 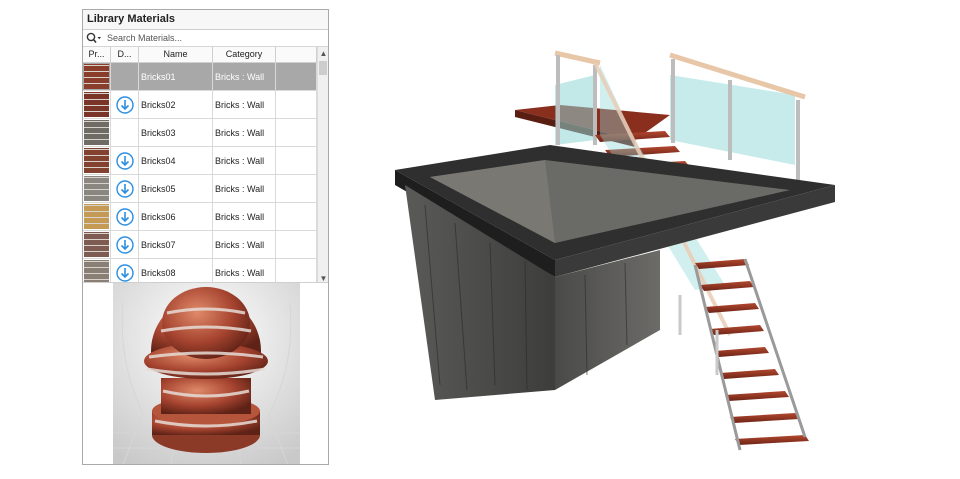 What do you see at coordinates (158, 216) in the screenshot?
I see `material-name: Bricks06` at bounding box center [158, 216].